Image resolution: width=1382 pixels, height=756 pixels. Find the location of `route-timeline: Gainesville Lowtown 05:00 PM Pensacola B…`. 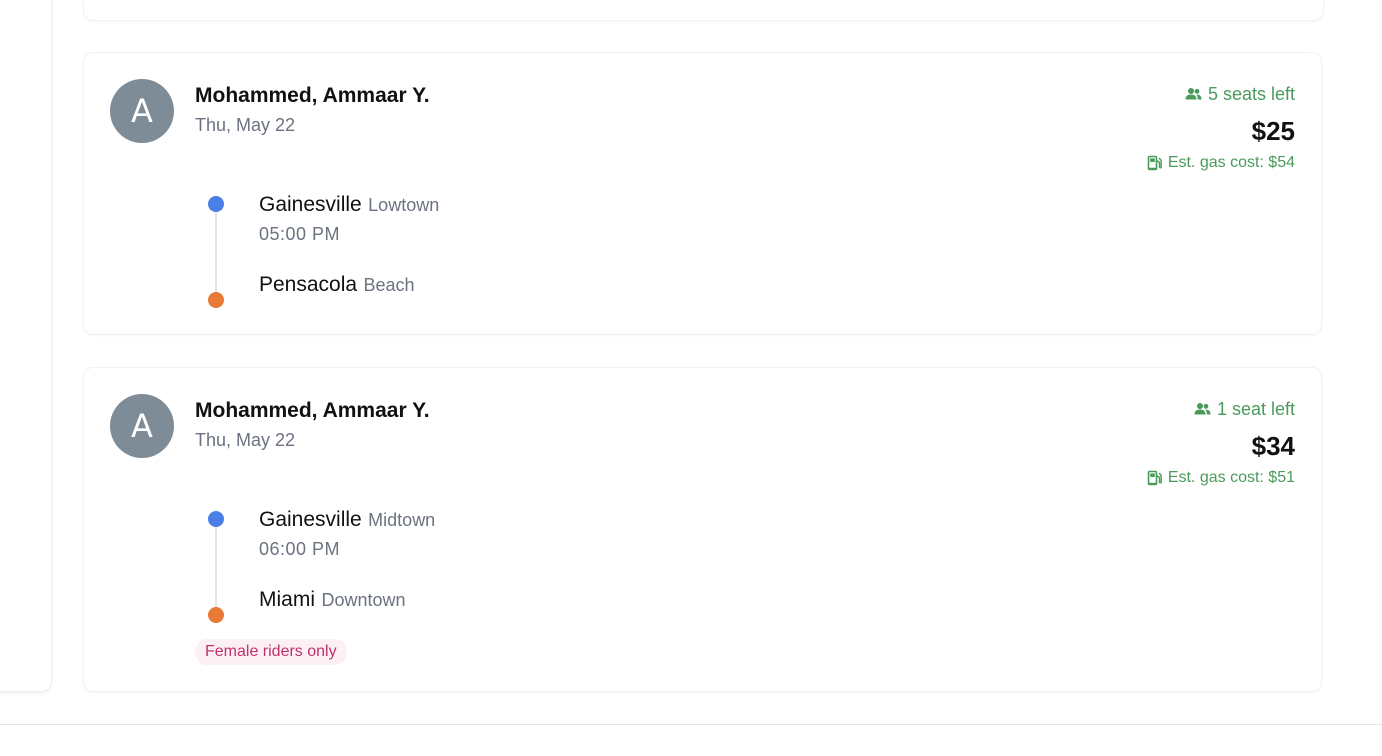

route-timeline: Gainesville Lowtown 05:00 PM Pensacola B… is located at coordinates (458, 250).